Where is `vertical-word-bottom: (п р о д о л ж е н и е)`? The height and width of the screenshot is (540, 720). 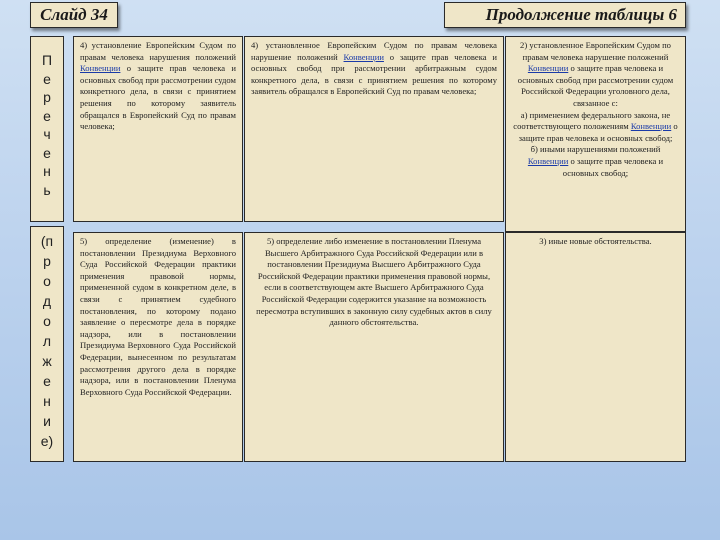 vertical-word-bottom: (п р о д о л ж е н и е) is located at coordinates (47, 339).